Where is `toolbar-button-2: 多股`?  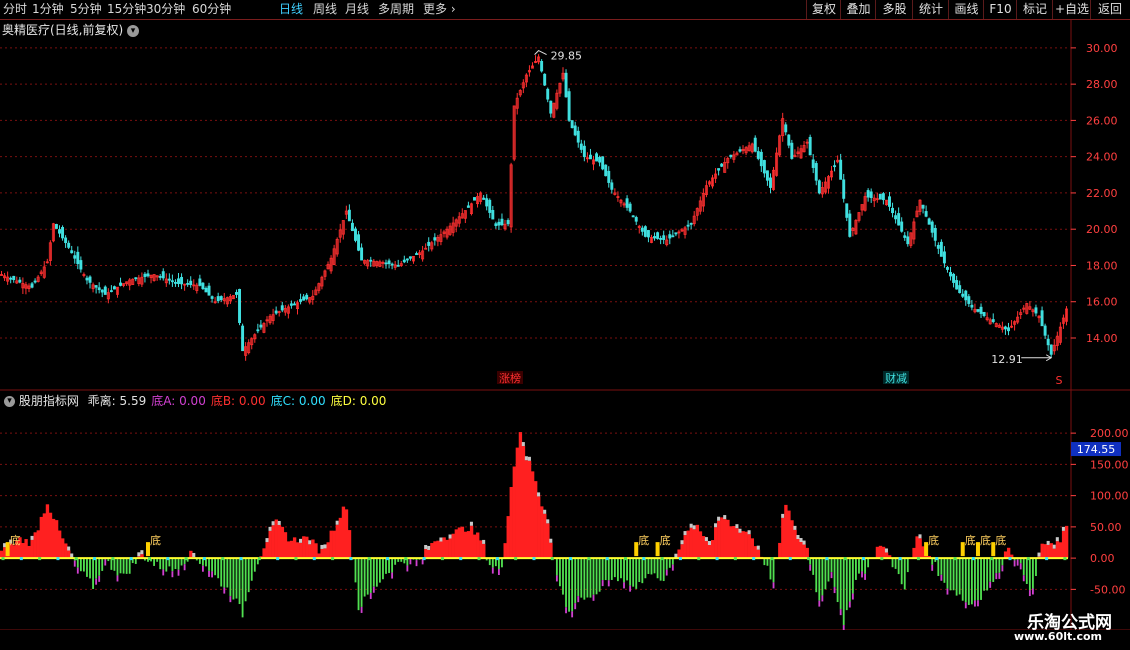
toolbar-button-2: 多股 is located at coordinates (894, 9).